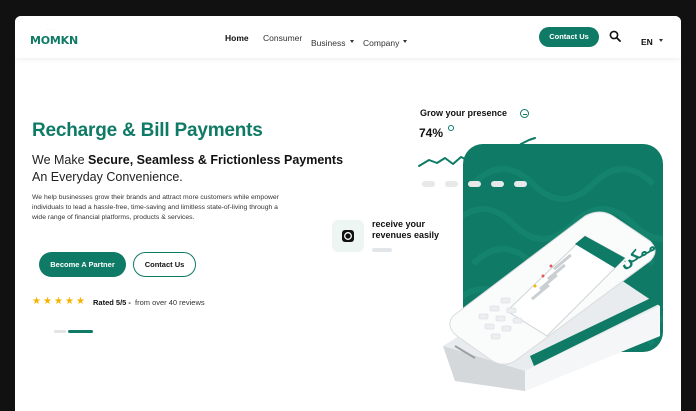 This screenshot has width=696, height=411. What do you see at coordinates (282, 38) in the screenshot?
I see `nav-consumer: Consumer` at bounding box center [282, 38].